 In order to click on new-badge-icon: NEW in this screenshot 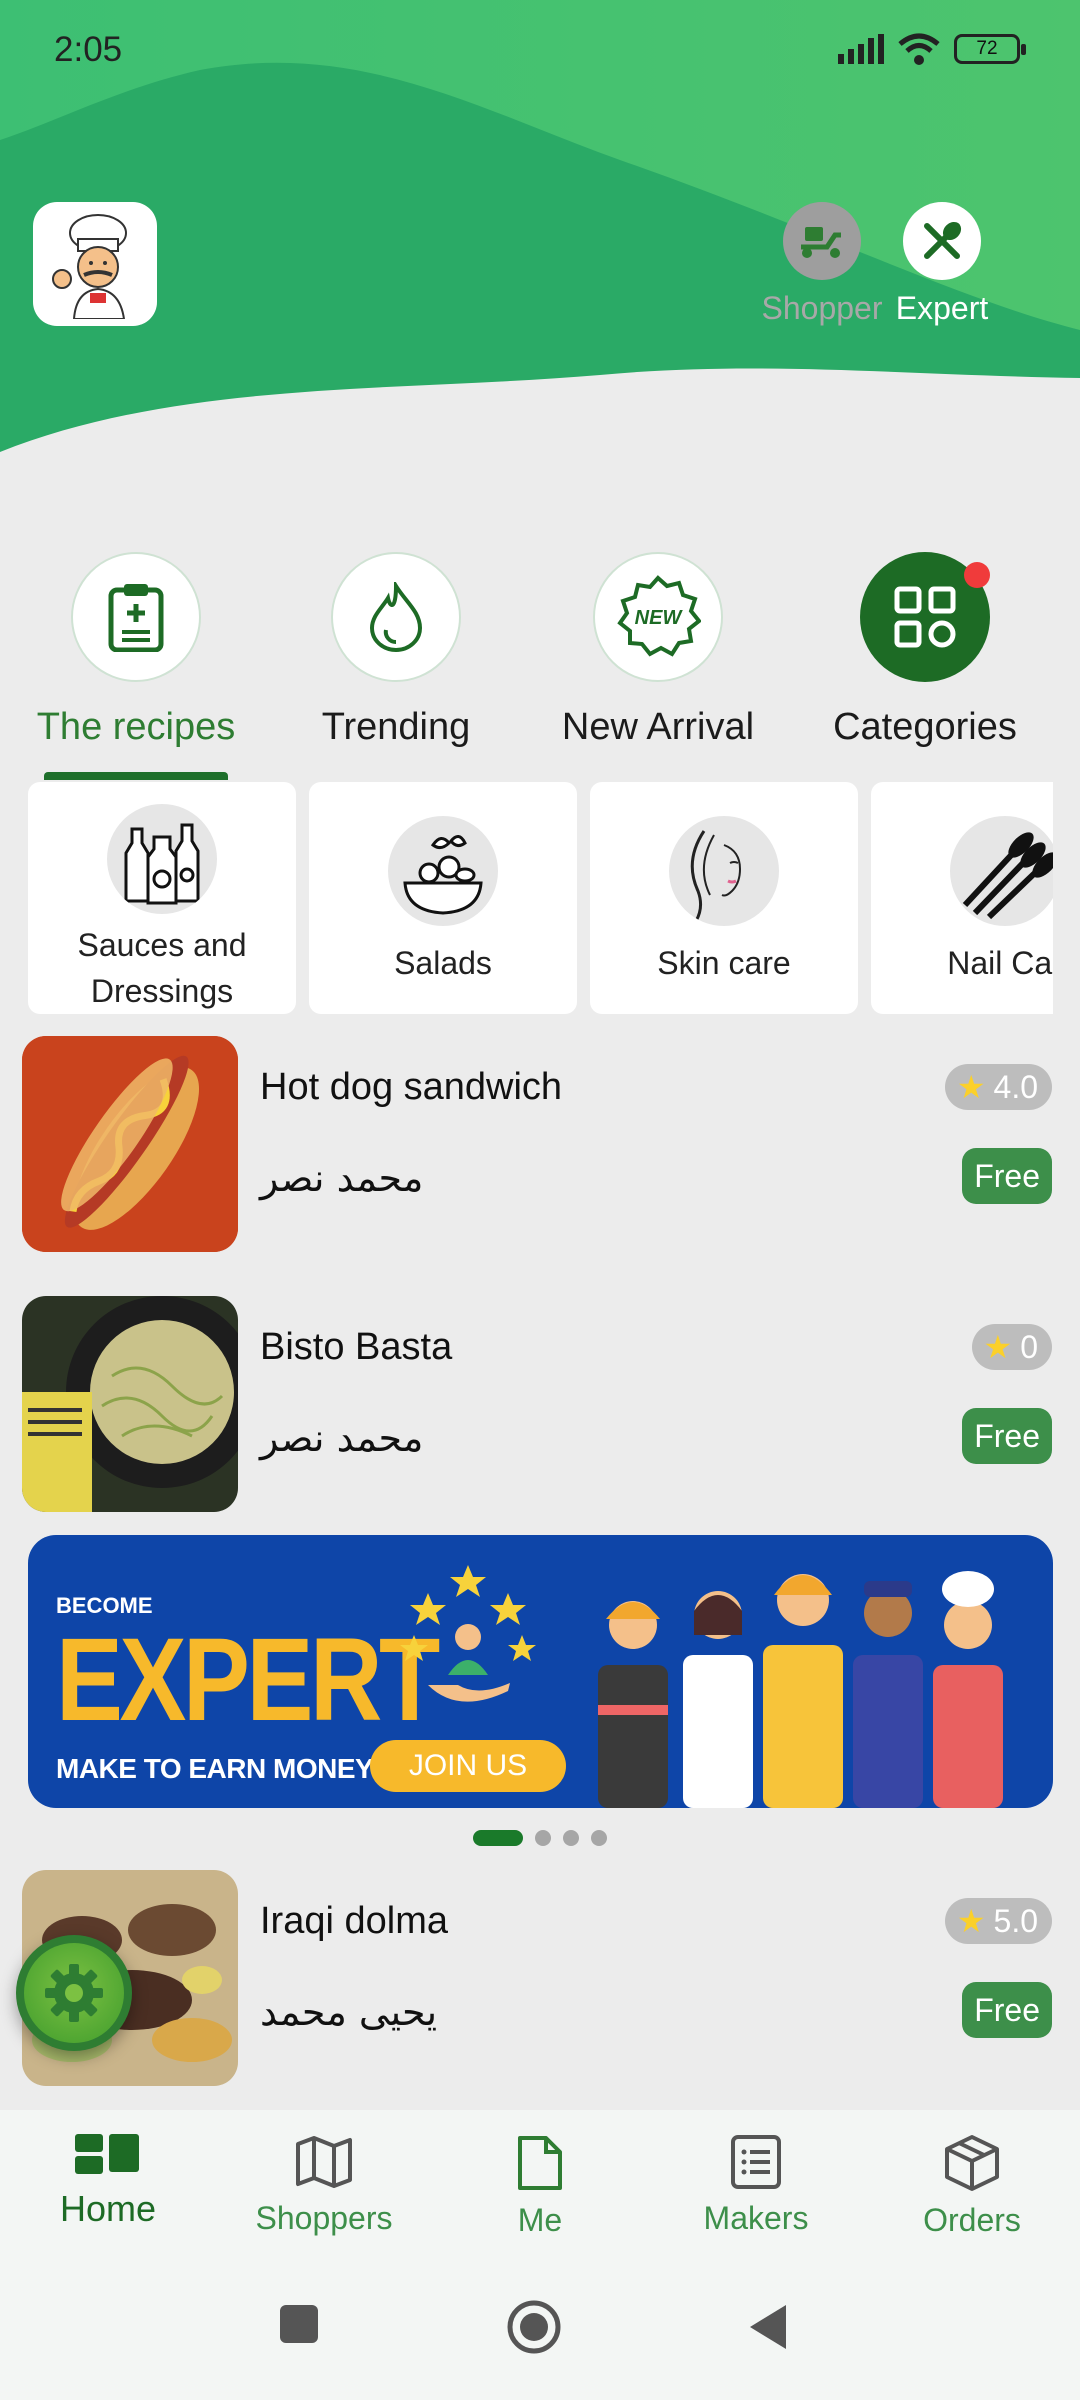, I will do `click(658, 617)`.